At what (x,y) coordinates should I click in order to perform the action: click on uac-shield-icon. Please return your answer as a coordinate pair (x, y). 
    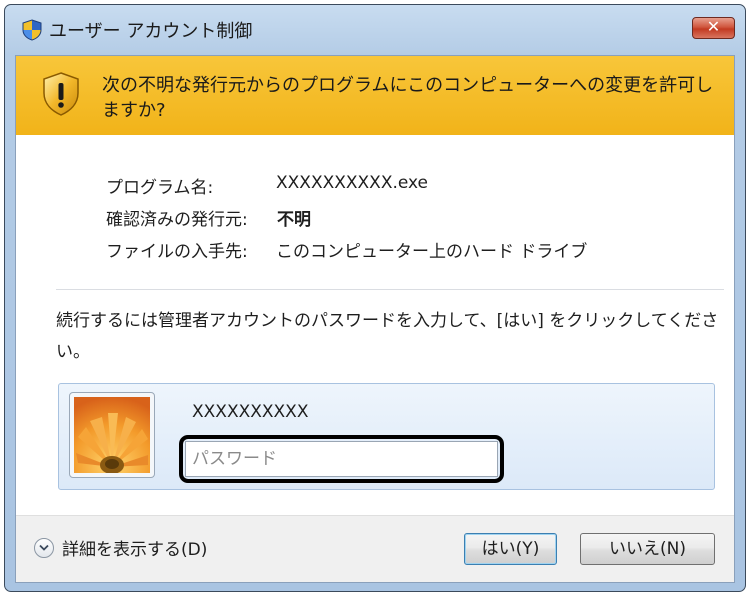
    Looking at the image, I should click on (32, 30).